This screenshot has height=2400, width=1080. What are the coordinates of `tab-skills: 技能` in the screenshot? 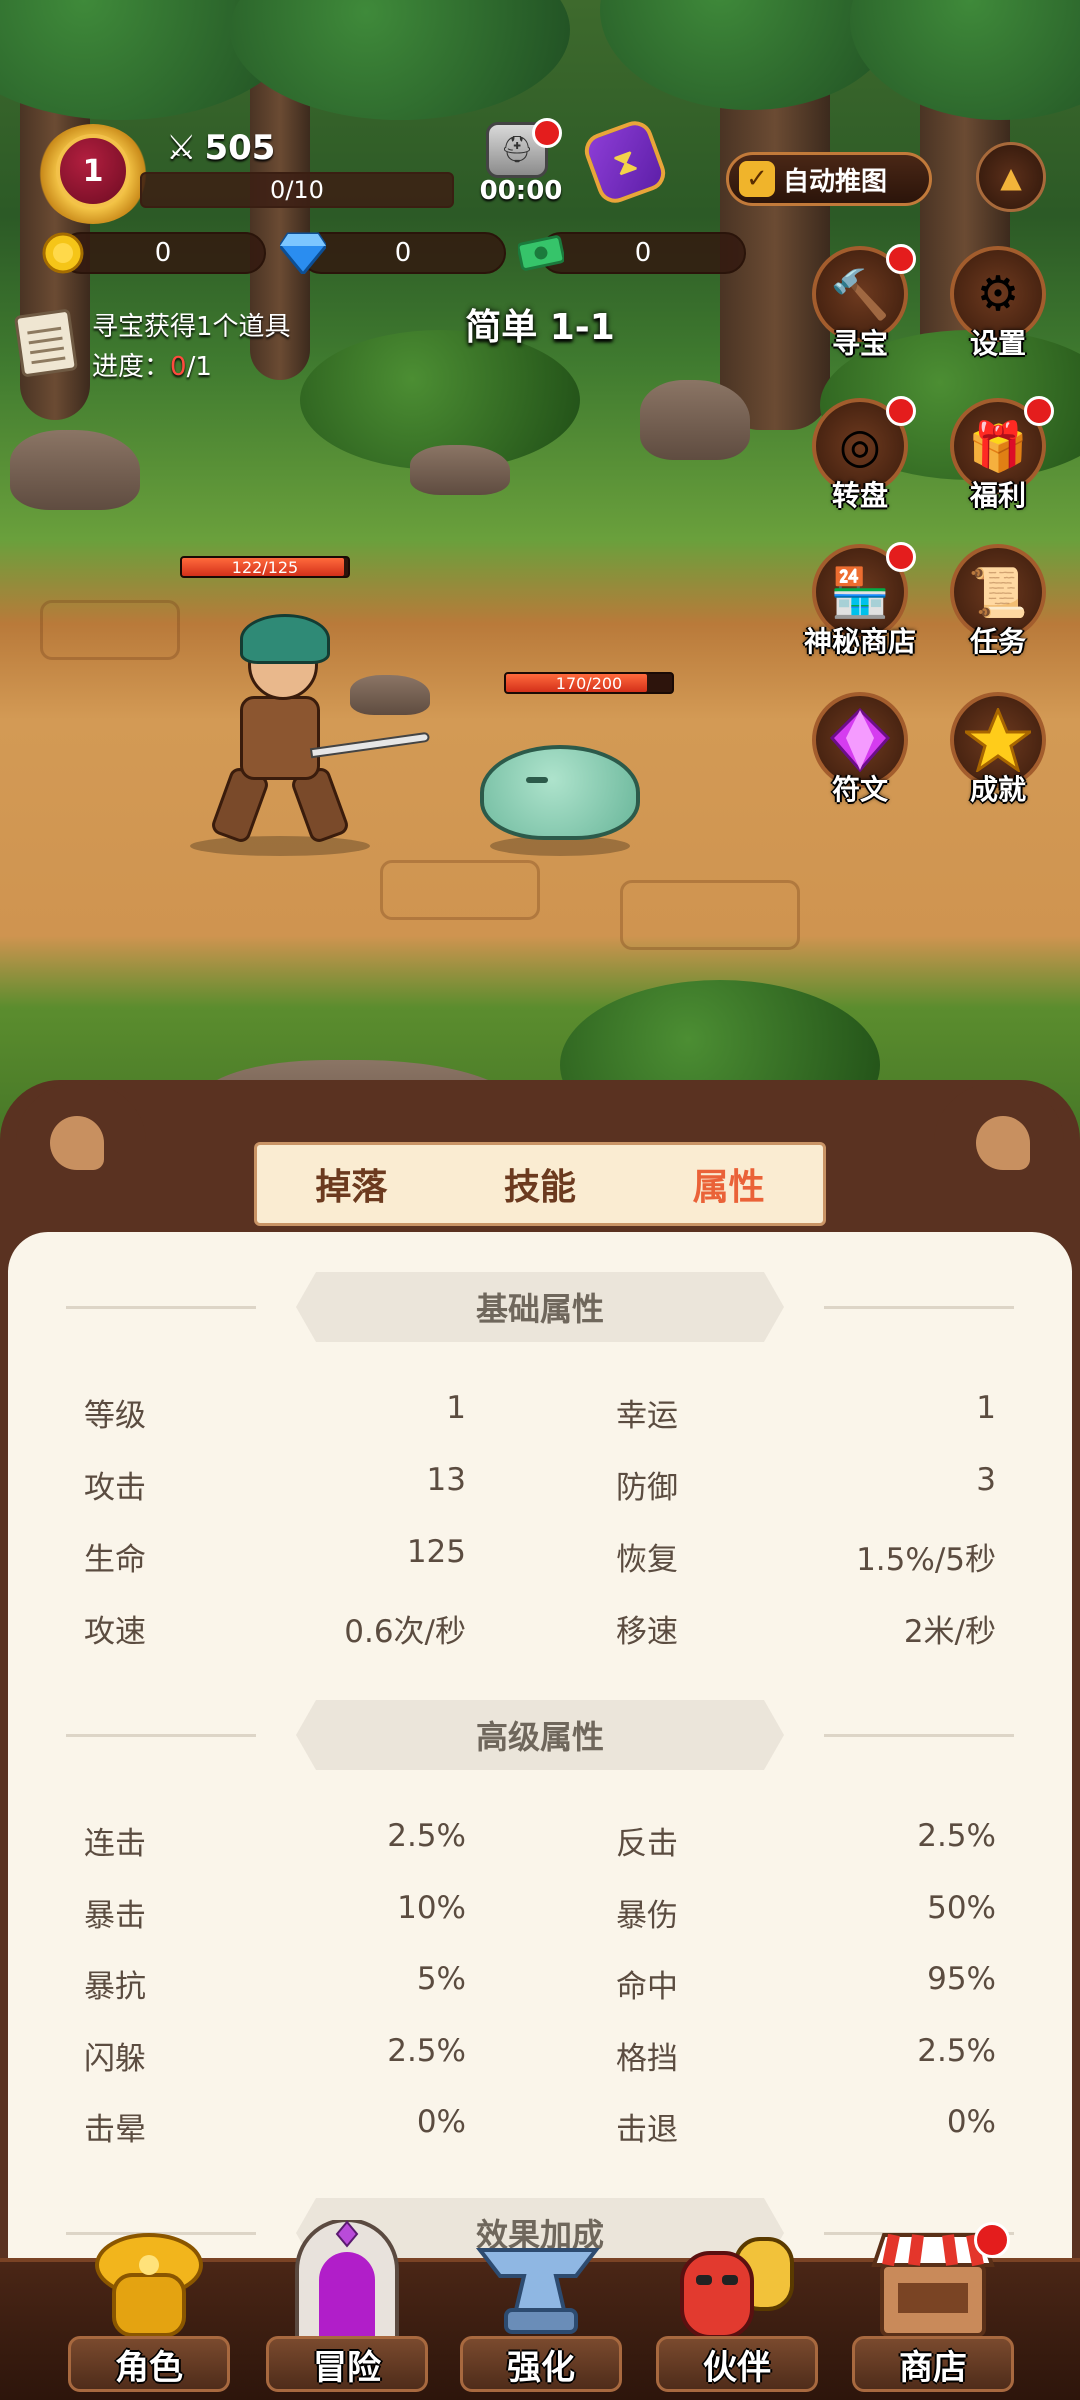 It's located at (540, 1184).